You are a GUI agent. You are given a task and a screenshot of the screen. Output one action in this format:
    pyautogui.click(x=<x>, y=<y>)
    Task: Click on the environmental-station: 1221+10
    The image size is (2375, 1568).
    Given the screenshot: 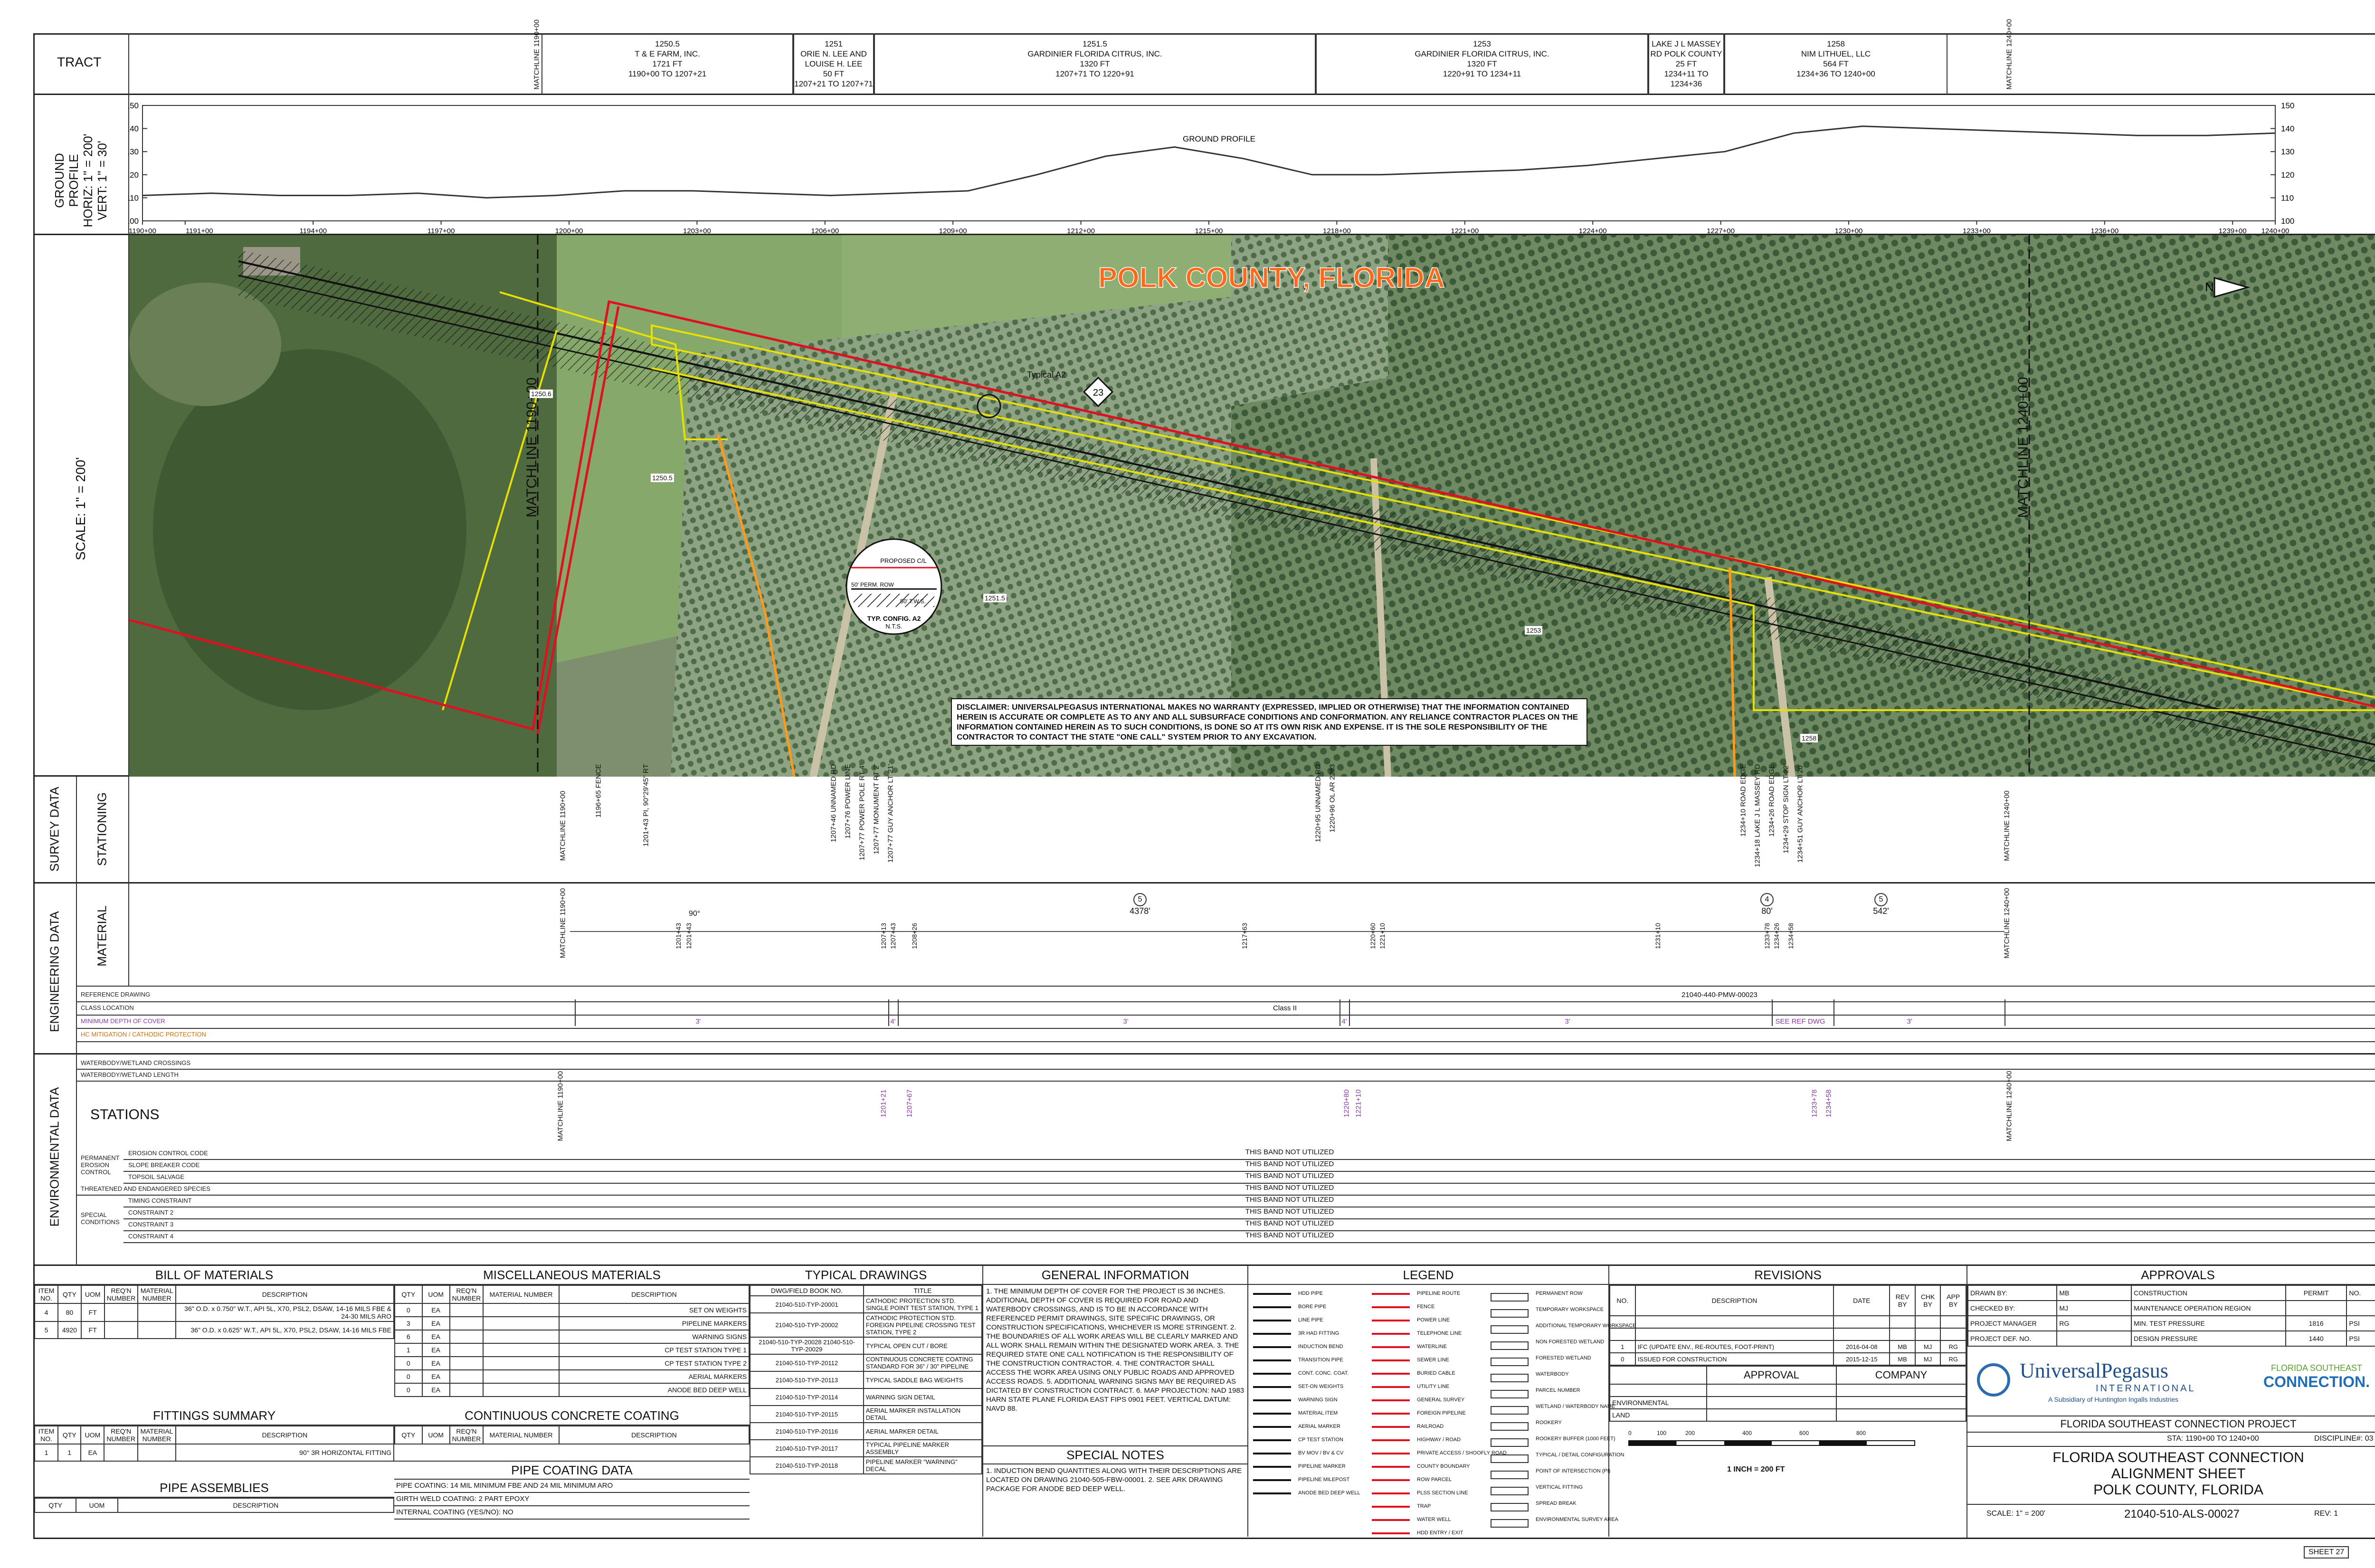 What is the action you would take?
    pyautogui.click(x=1358, y=1103)
    